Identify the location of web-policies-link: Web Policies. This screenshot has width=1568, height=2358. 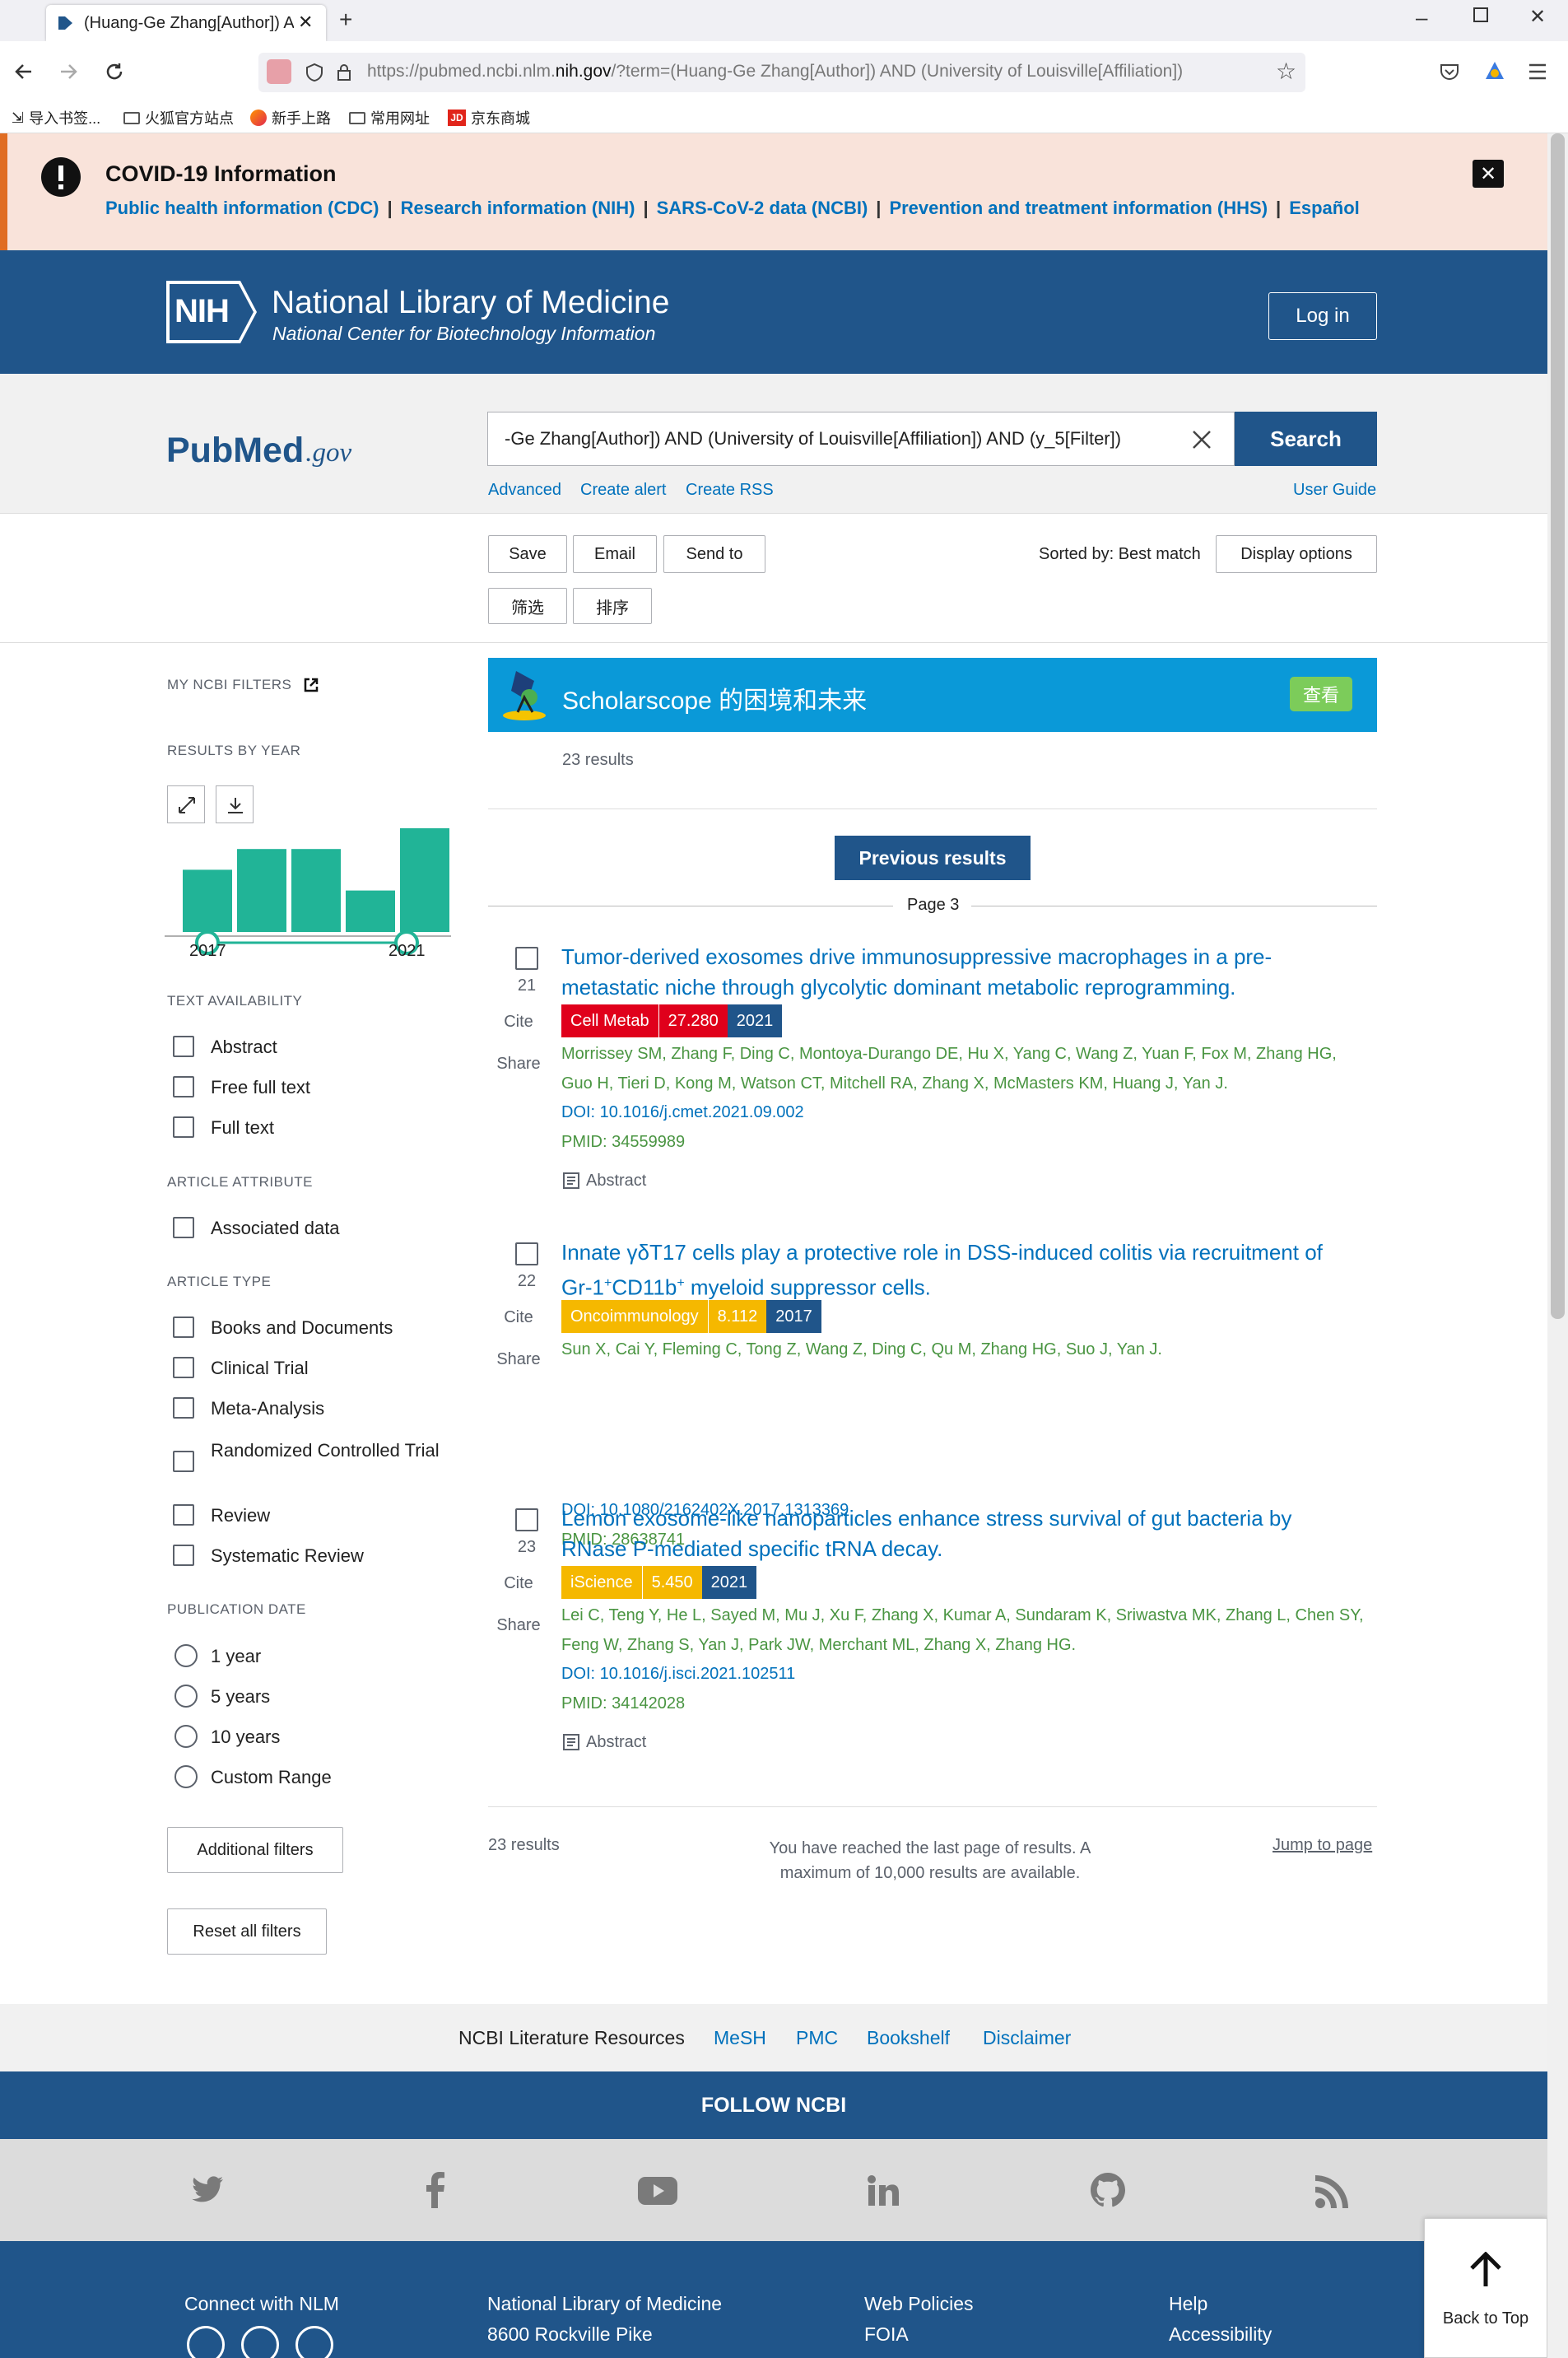
(919, 2304).